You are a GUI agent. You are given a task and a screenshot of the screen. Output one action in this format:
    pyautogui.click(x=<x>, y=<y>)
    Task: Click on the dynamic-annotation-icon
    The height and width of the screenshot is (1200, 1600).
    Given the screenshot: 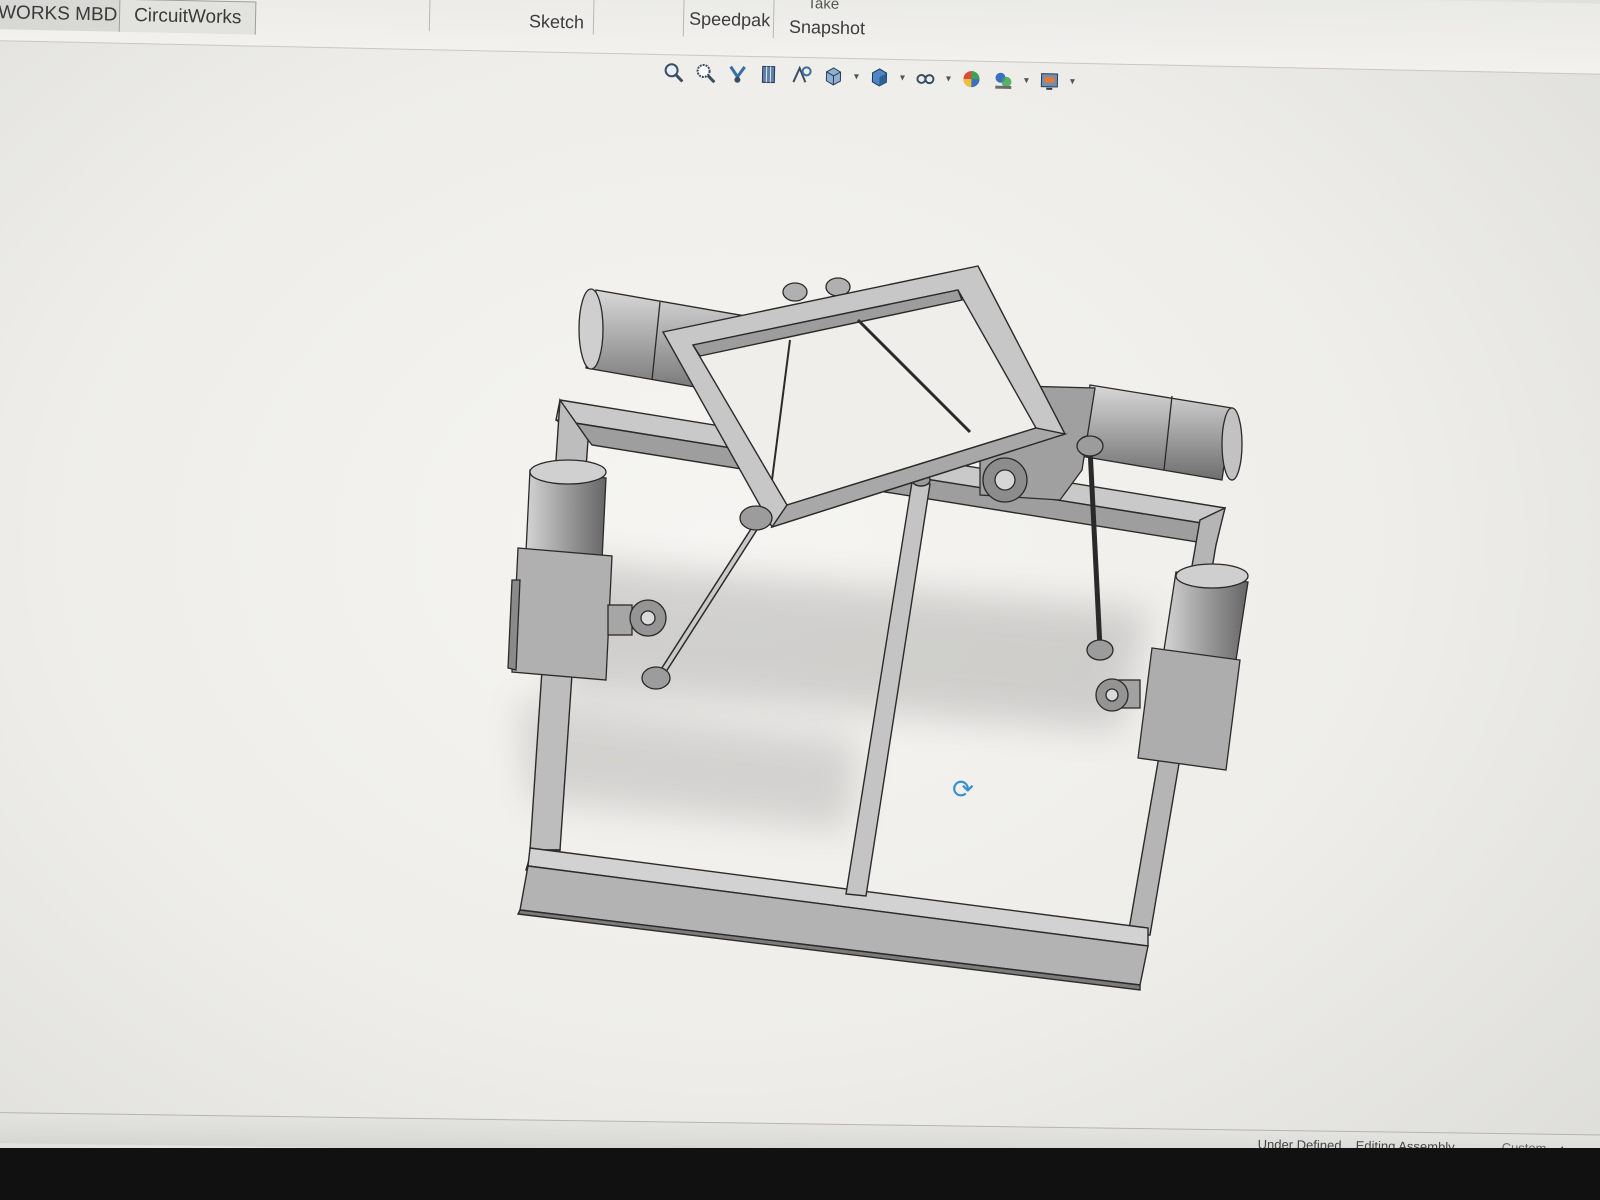 What is the action you would take?
    pyautogui.click(x=801, y=75)
    